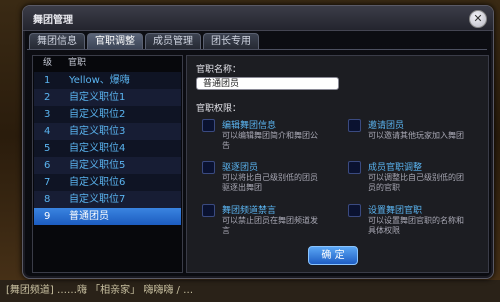 The image size is (500, 302). I want to click on rank-name-input: 普通团员, so click(267, 83).